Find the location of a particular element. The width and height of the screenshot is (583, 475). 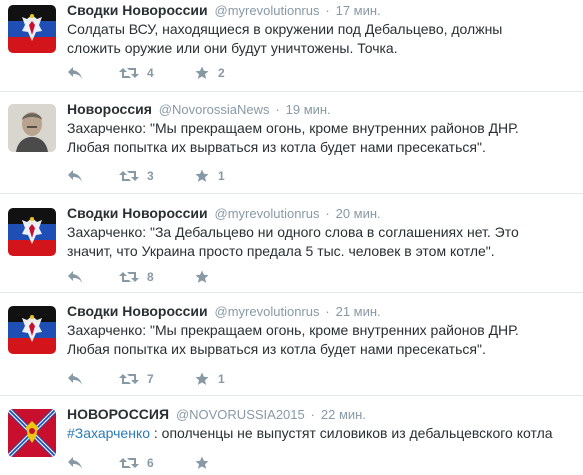

tweet-actions: 6 is located at coordinates (161, 463).